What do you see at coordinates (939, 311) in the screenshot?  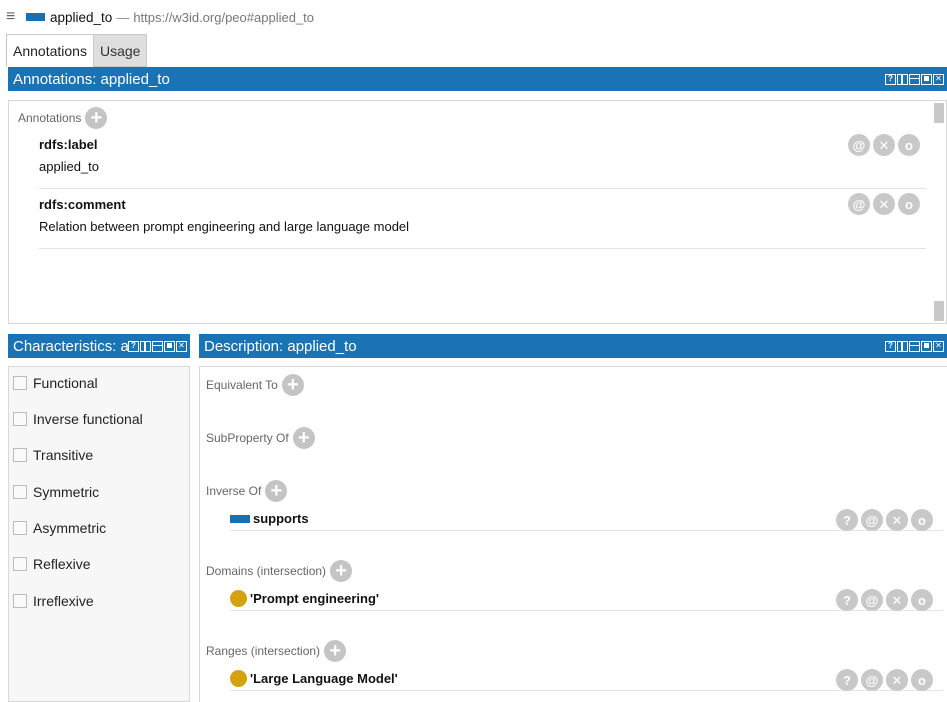 I see `scrollbar-bottom` at bounding box center [939, 311].